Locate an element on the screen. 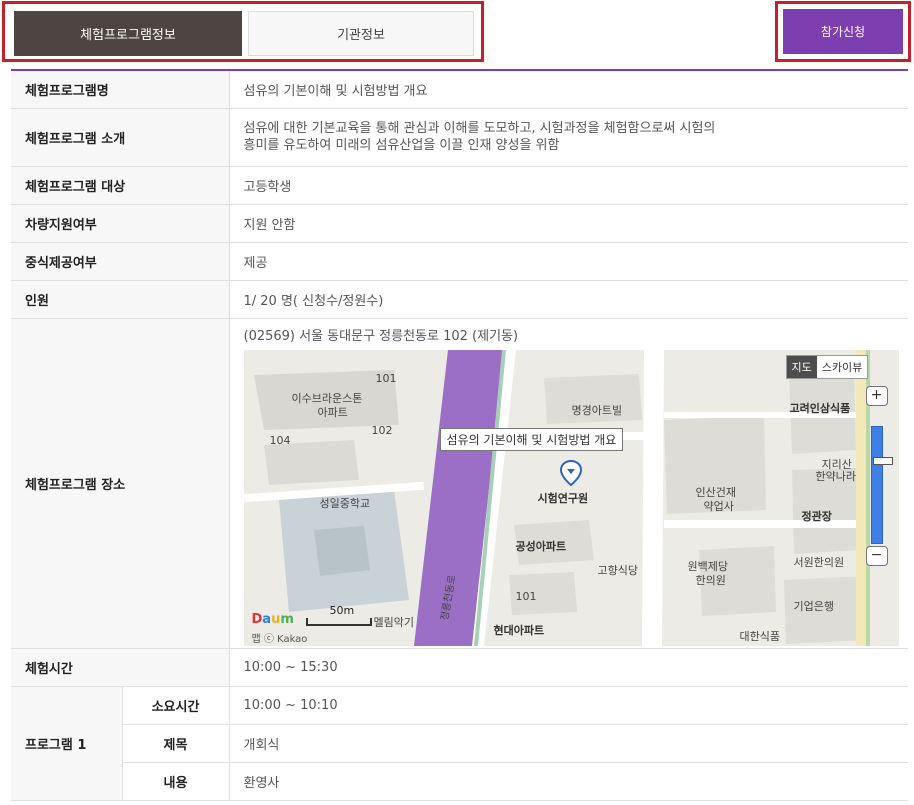  table-row: 중식제공여부 제공 is located at coordinates (459, 261).